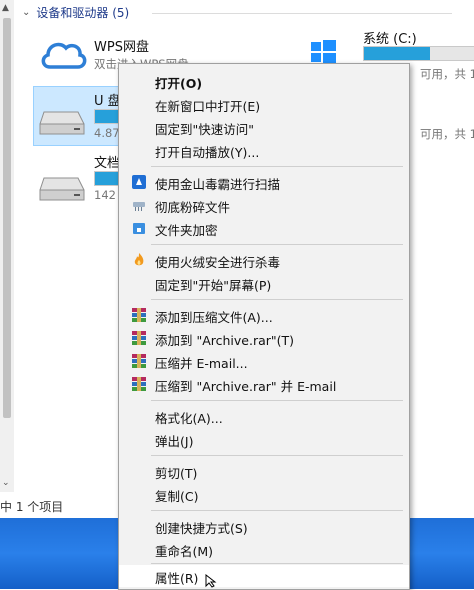 Image resolution: width=474 pixels, height=590 pixels. Describe the element at coordinates (121, 47) in the screenshot. I see `drive-name: WPS网盘` at that location.